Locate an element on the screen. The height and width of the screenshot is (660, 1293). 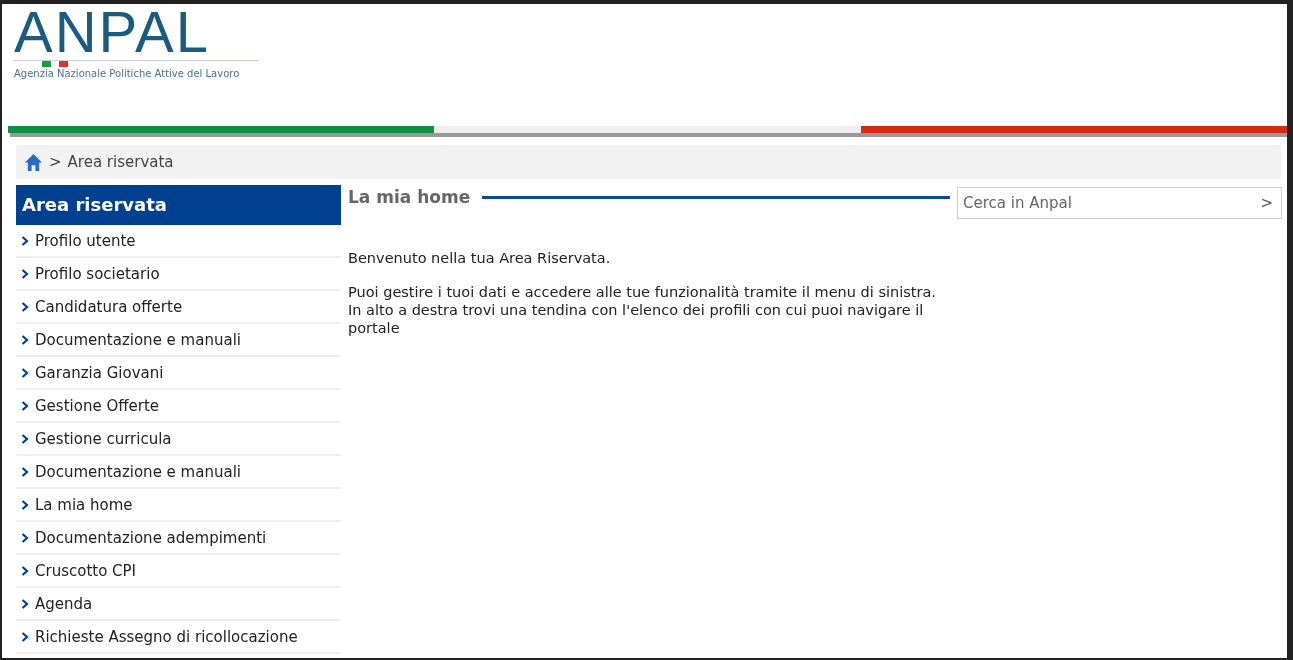
sidebar-item-label: Richieste Assegno di ricollocazione is located at coordinates (166, 636).